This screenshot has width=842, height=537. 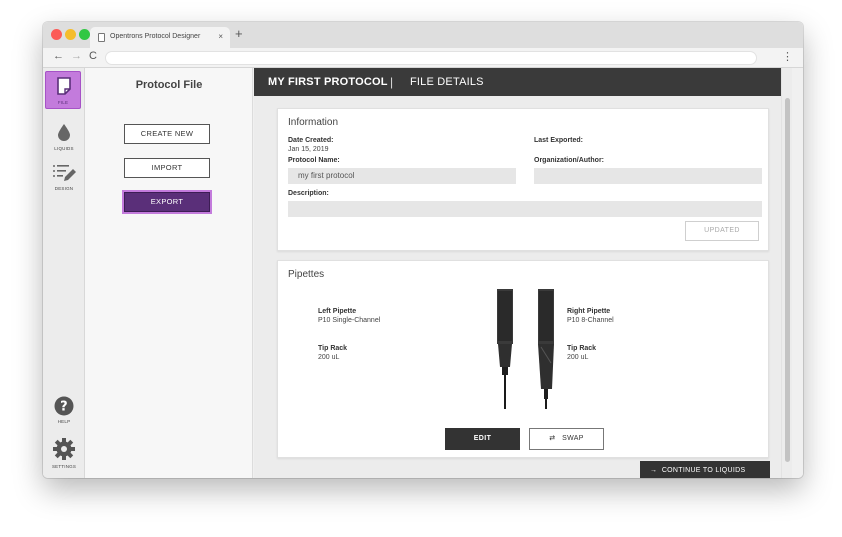 I want to click on help-icon: ?, so click(x=64, y=406).